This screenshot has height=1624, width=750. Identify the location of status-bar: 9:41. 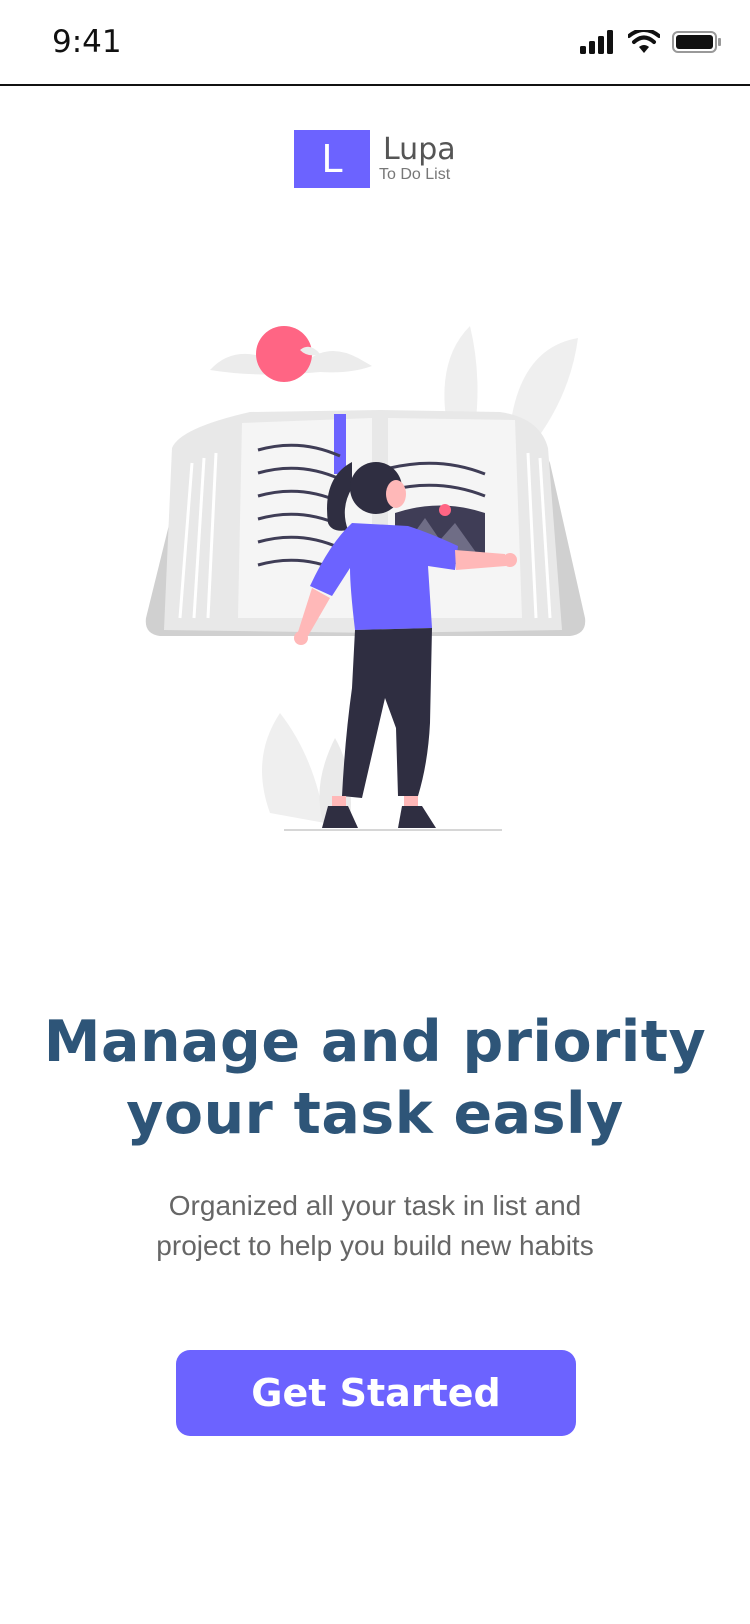
(375, 43).